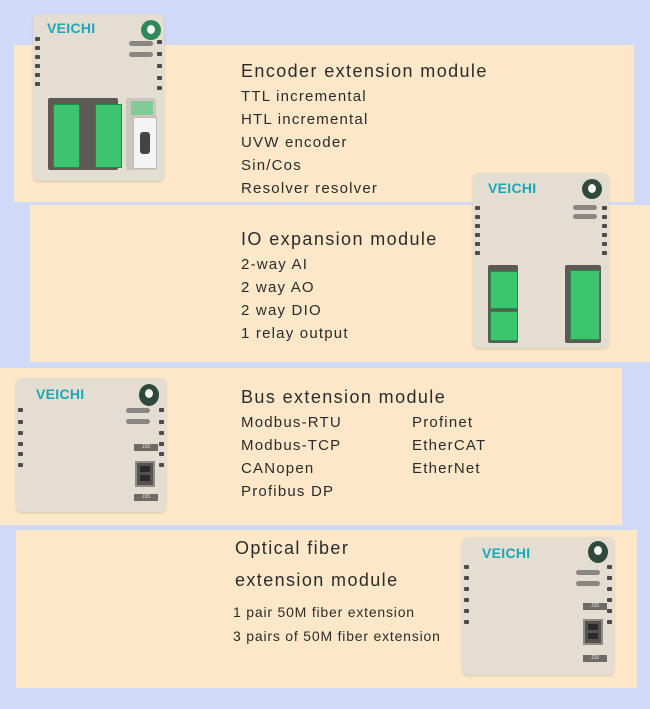 The height and width of the screenshot is (709, 650). What do you see at coordinates (294, 142) in the screenshot?
I see `list-item: UVW encoder` at bounding box center [294, 142].